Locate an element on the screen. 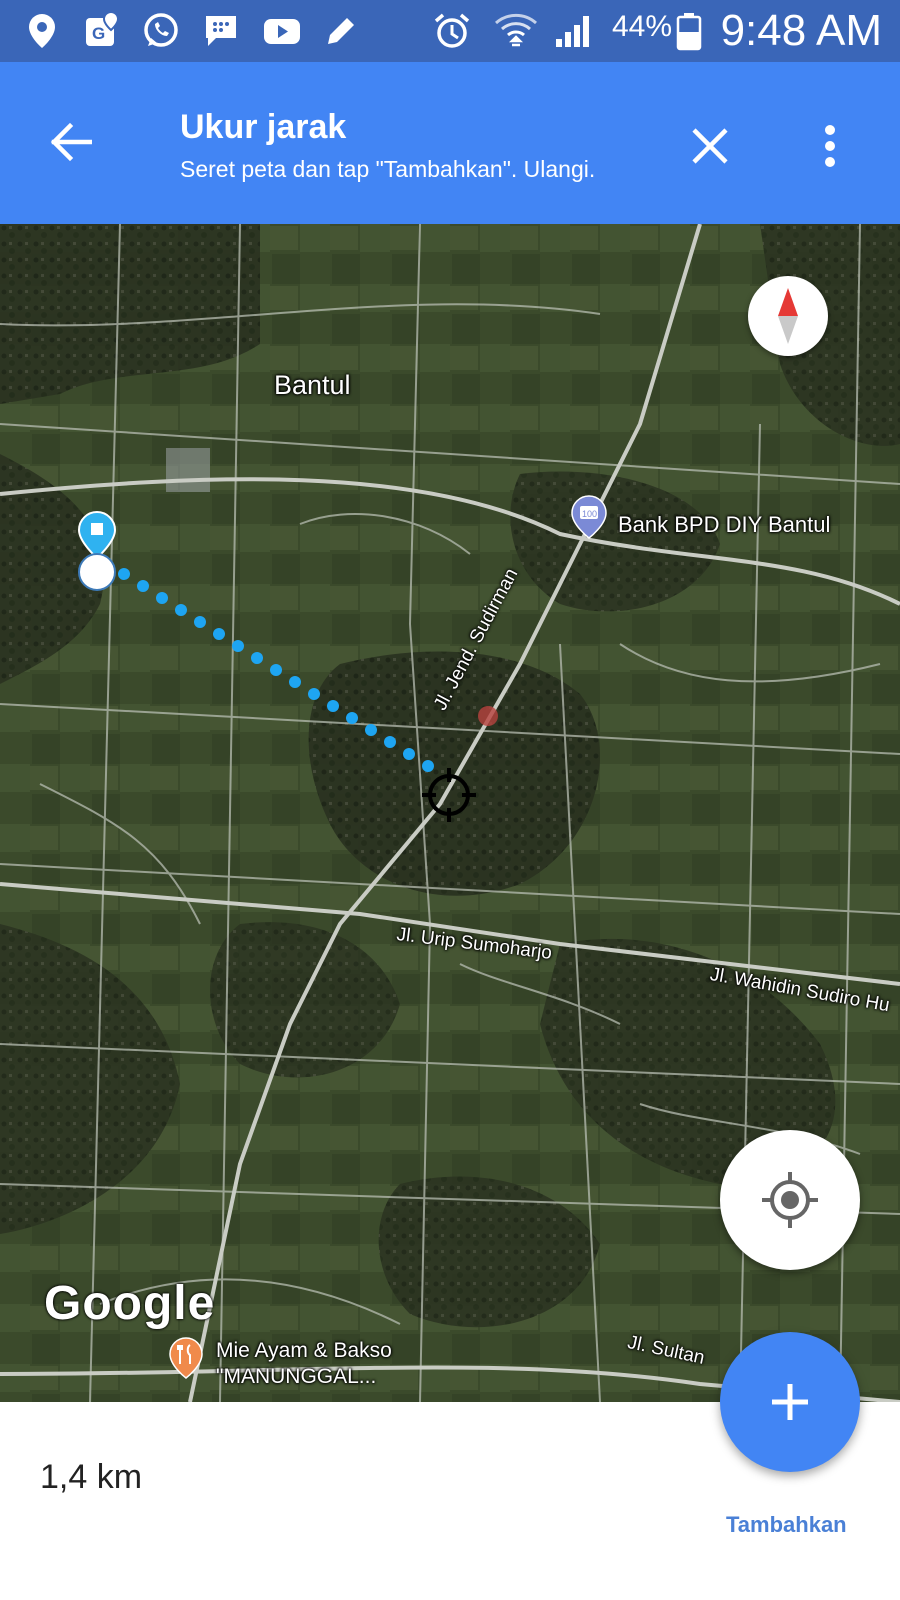 The width and height of the screenshot is (900, 1600). bank-place-pin: 100 is located at coordinates (589, 519).